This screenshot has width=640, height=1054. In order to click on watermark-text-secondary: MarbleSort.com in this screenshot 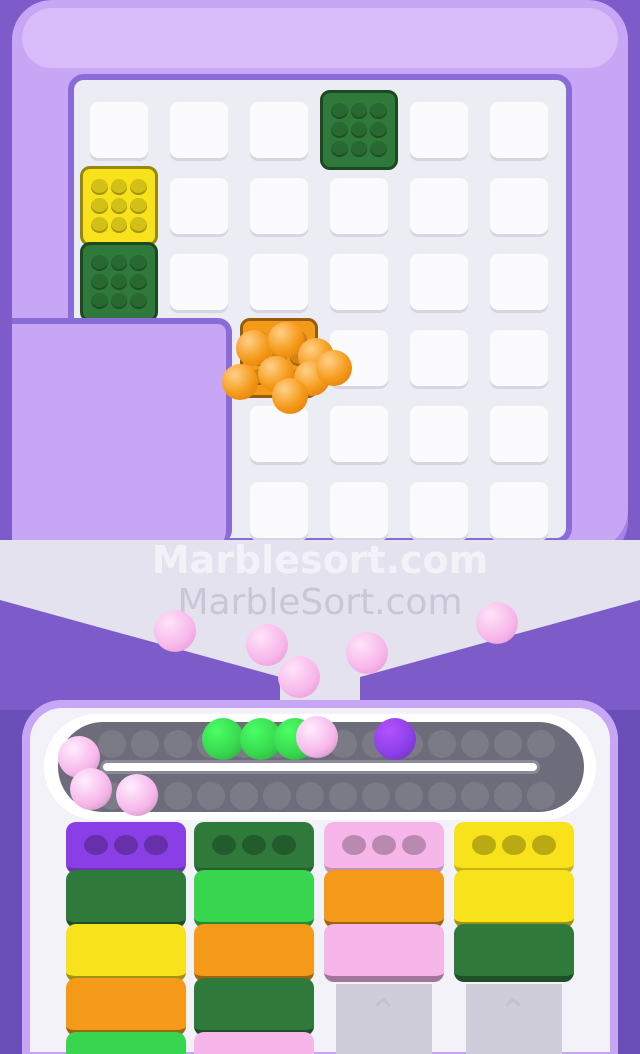, I will do `click(320, 602)`.